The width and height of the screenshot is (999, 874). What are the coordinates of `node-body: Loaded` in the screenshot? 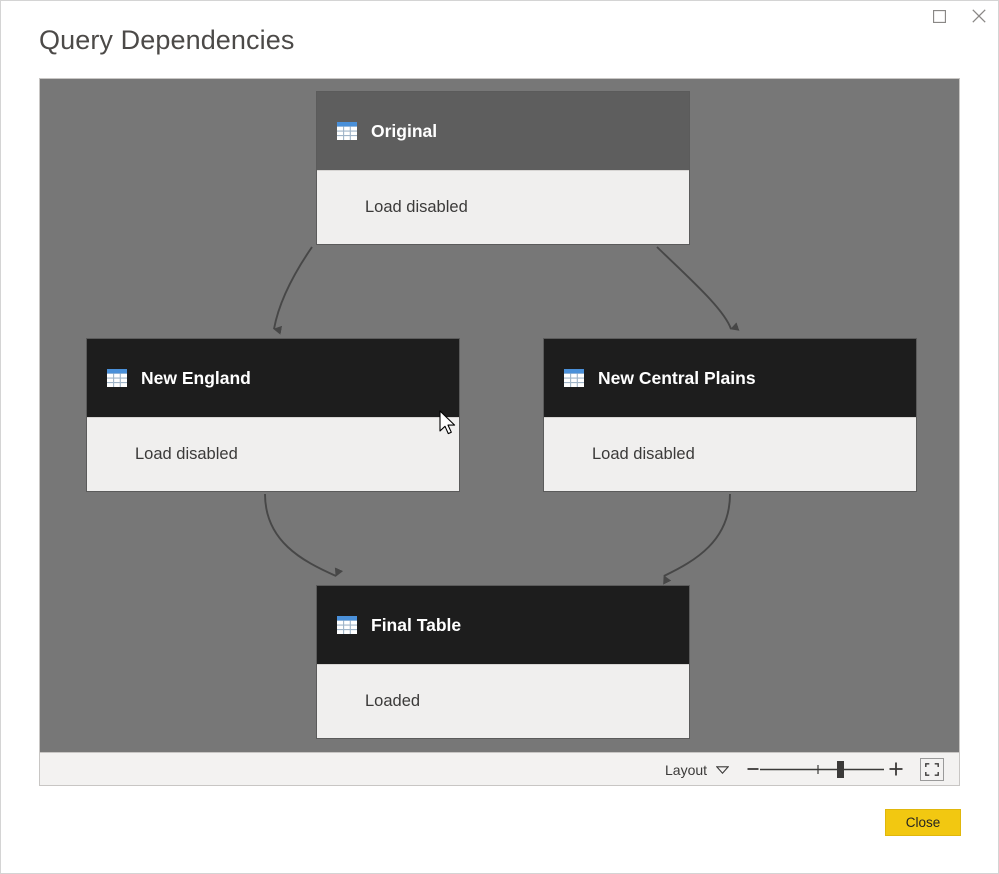 It's located at (503, 701).